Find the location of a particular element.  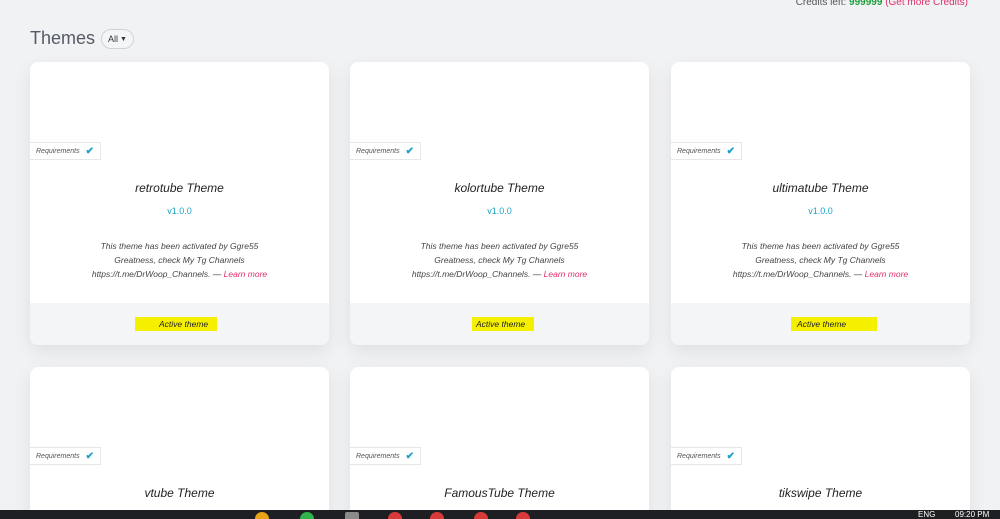

os-taskbar: ENG 09:20 PM is located at coordinates (500, 514).